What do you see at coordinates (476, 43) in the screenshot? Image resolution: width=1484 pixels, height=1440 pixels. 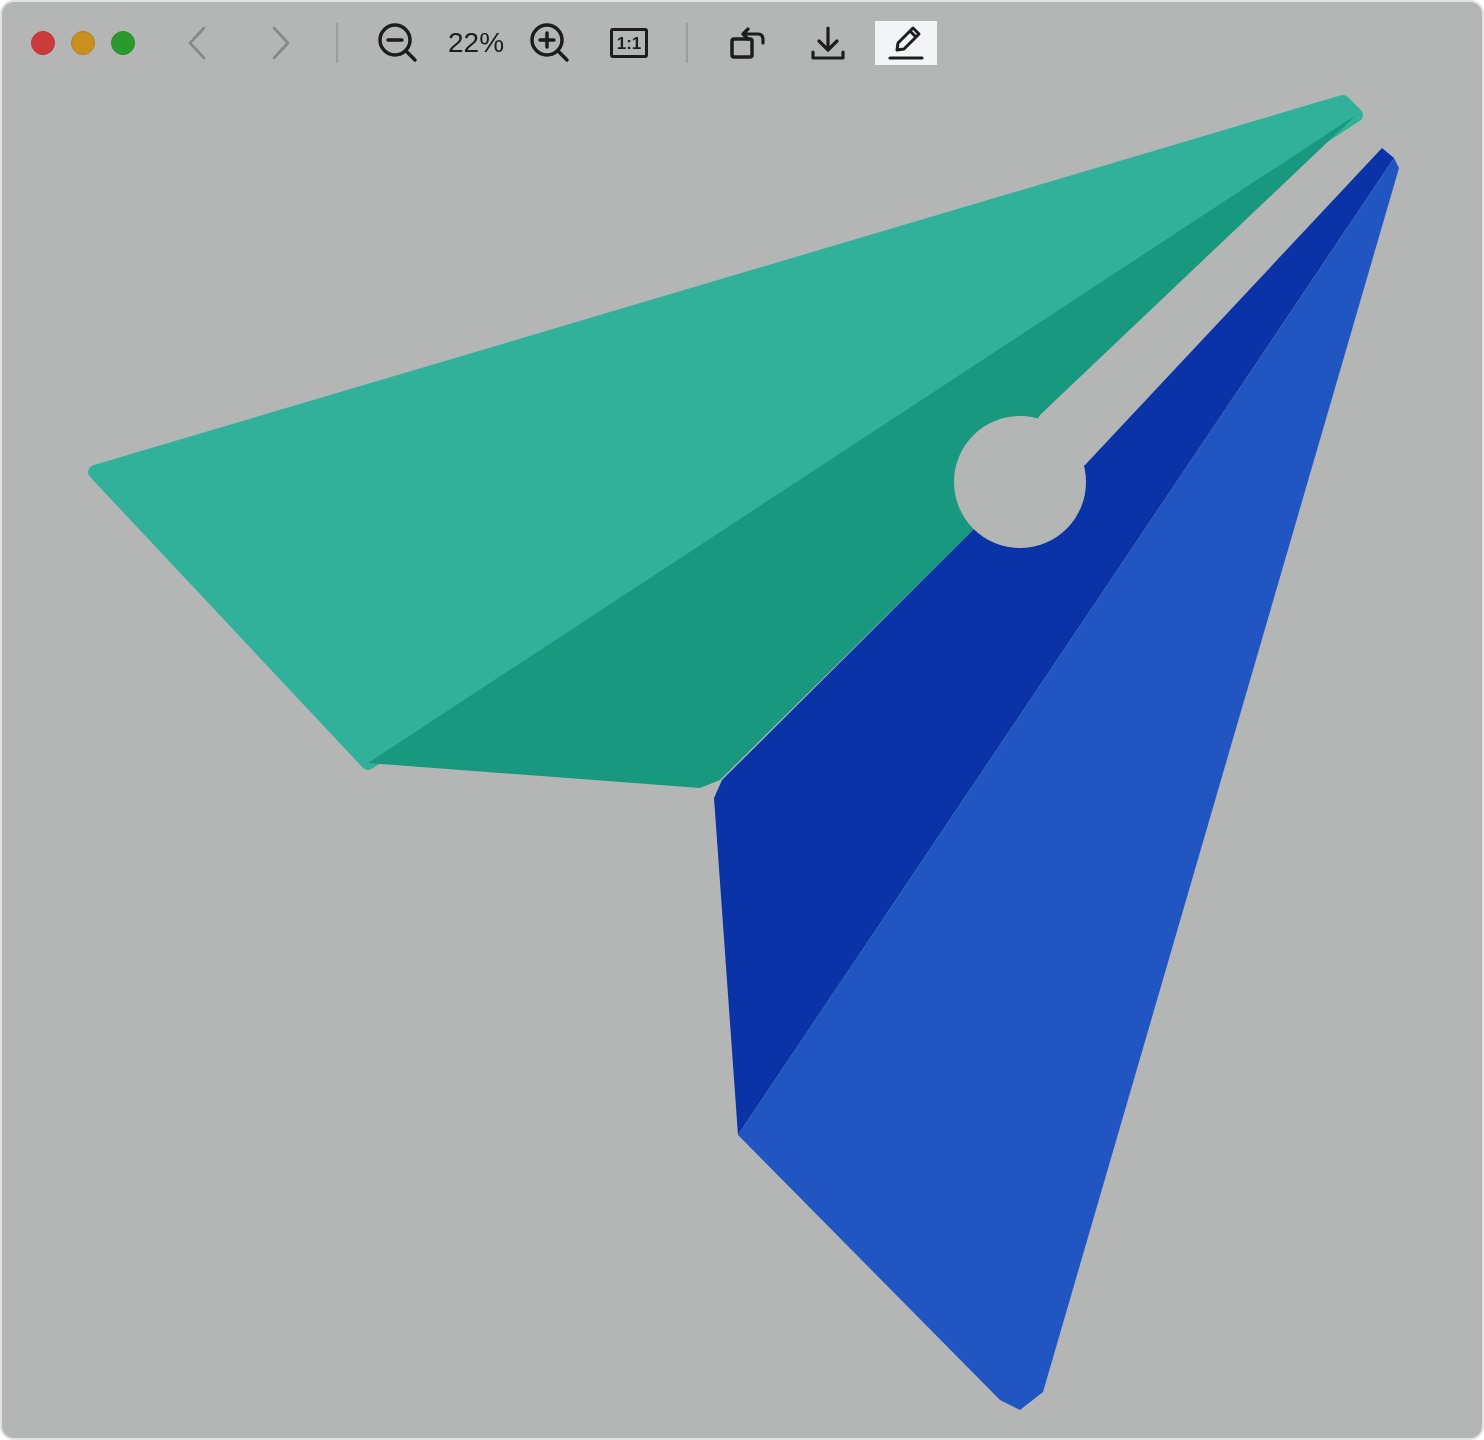 I see `zoom-level: 22%` at bounding box center [476, 43].